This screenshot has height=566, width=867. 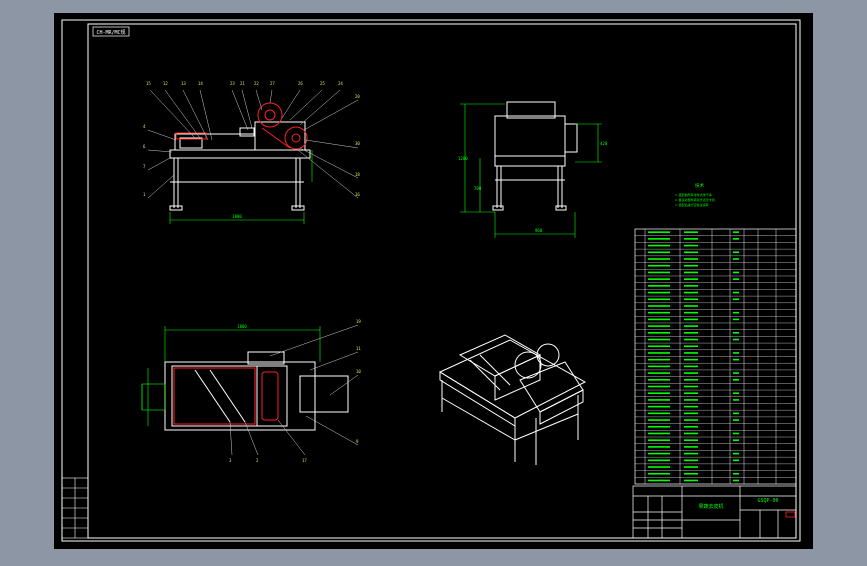 I want to click on svg-text: 13, so click(x=183, y=83).